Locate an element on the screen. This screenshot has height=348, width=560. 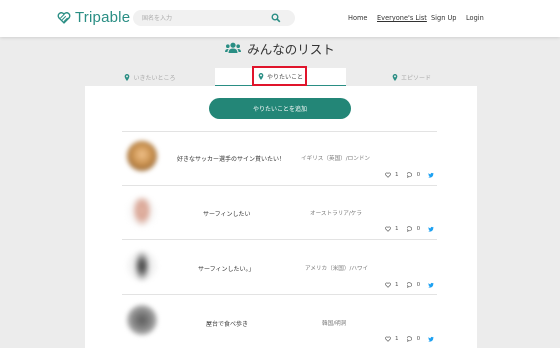
tab-label: エピソード is located at coordinates (415, 78).